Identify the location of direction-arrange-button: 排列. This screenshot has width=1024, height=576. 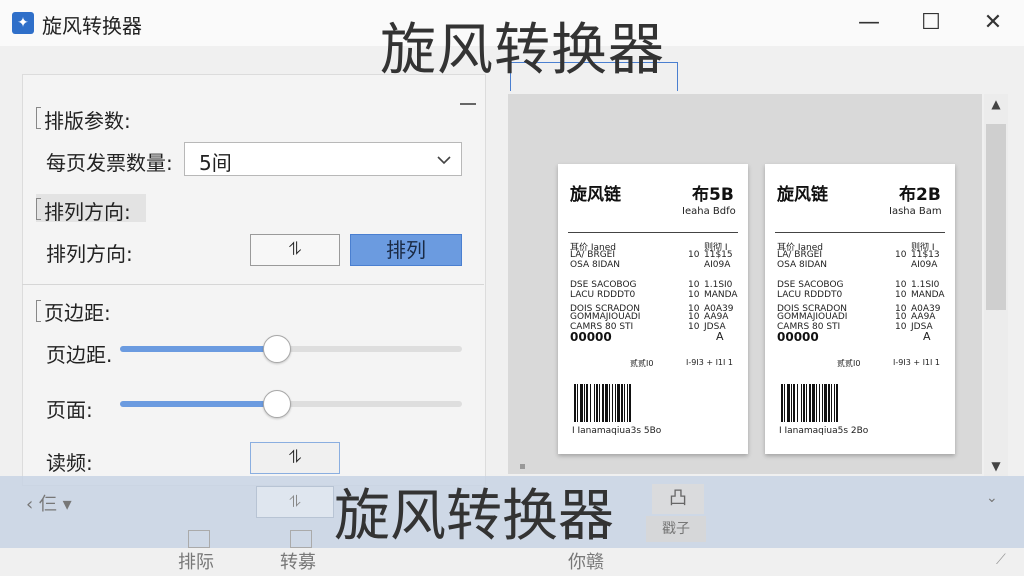
(406, 250).